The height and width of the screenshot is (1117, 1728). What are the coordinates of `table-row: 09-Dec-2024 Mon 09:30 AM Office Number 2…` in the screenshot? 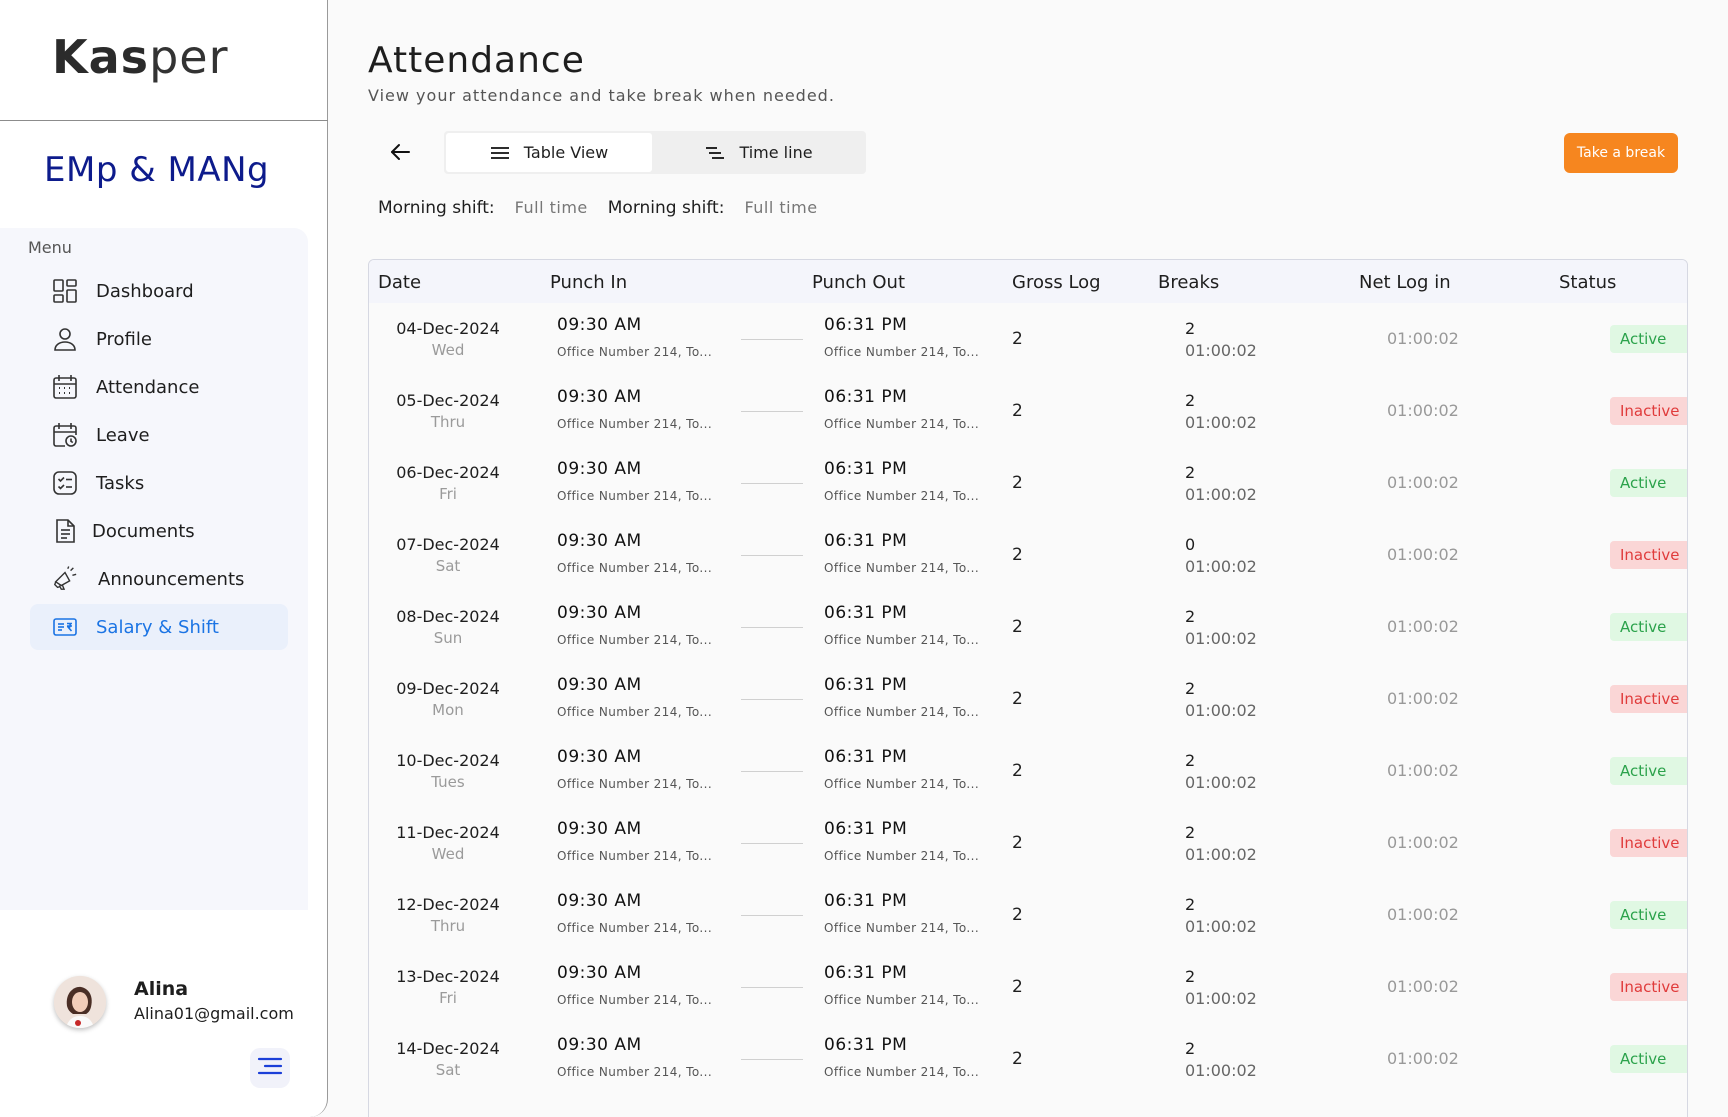 It's located at (1028, 699).